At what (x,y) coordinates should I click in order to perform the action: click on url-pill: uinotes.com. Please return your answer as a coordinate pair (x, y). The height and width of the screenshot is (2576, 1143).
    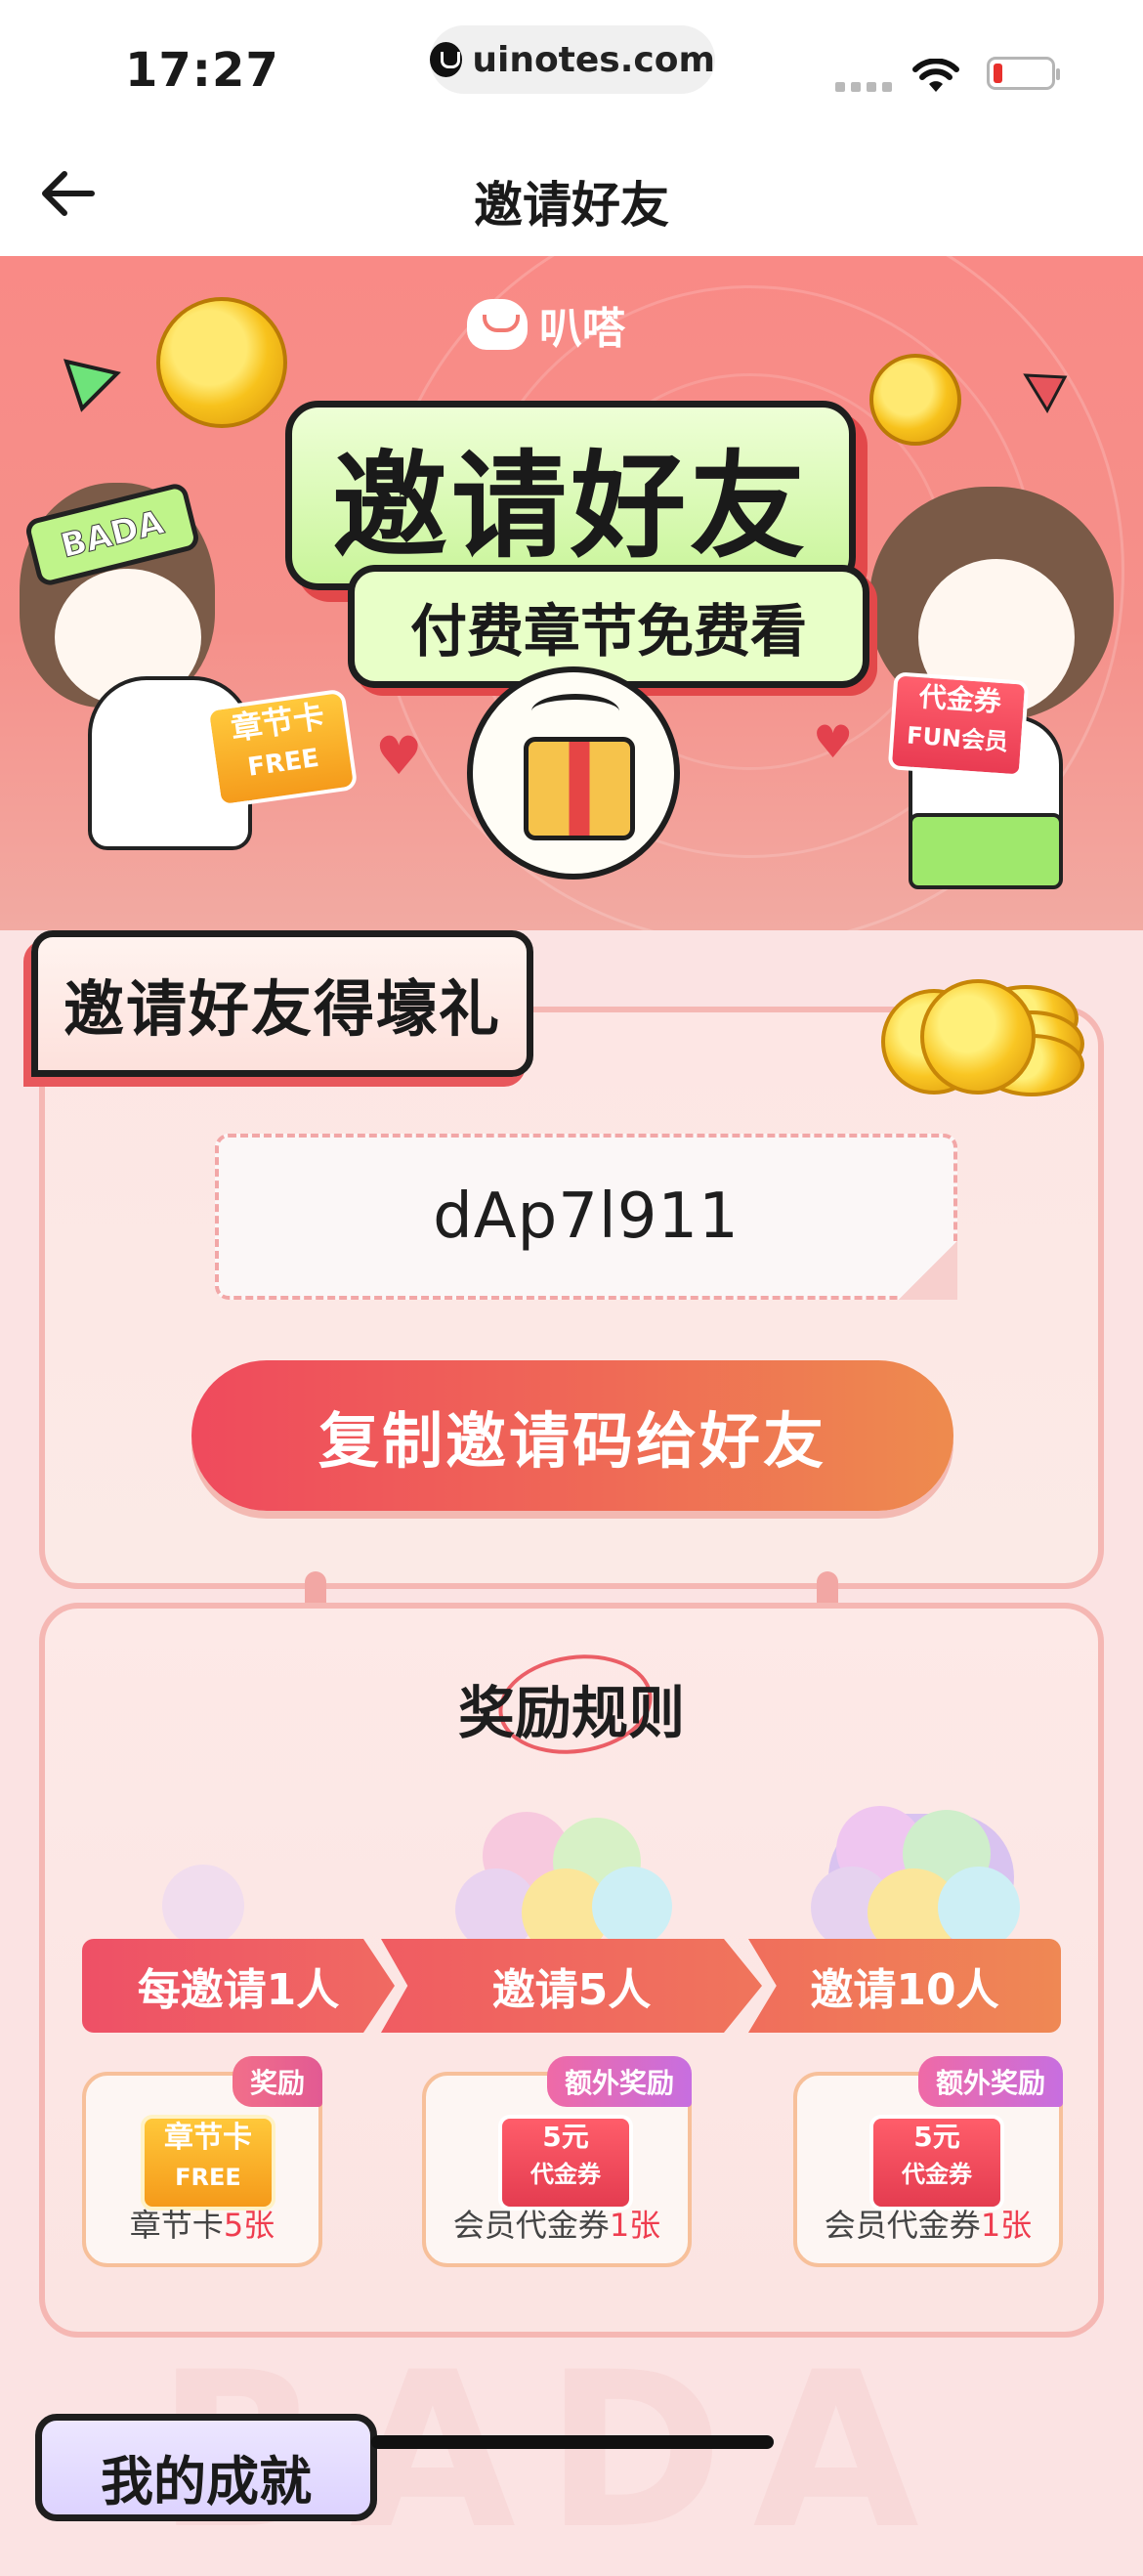
    Looking at the image, I should click on (572, 60).